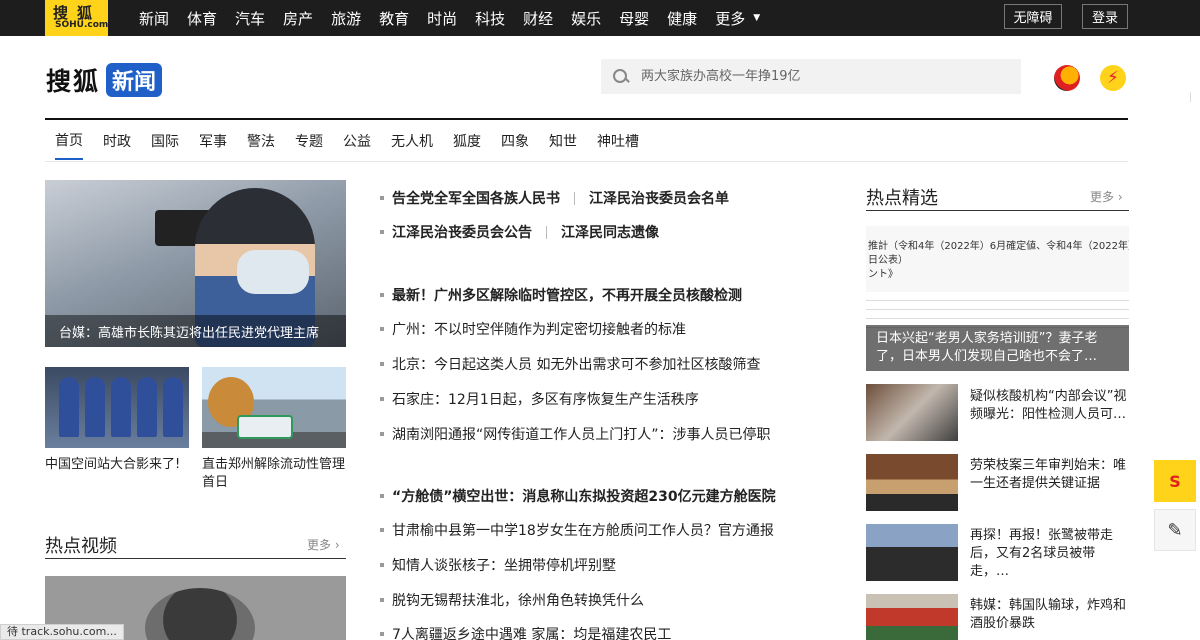 This screenshot has height=640, width=1200. I want to click on nav-entertainment: 娱乐, so click(586, 18).